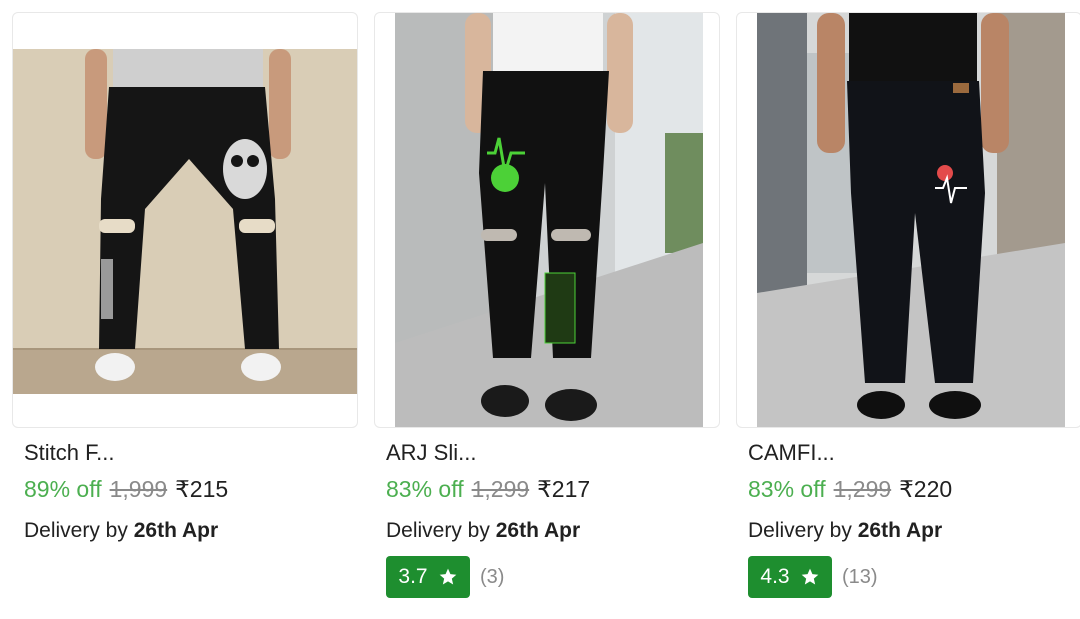 The width and height of the screenshot is (1080, 619). Describe the element at coordinates (564, 489) in the screenshot. I see `sale-price: ₹217` at that location.